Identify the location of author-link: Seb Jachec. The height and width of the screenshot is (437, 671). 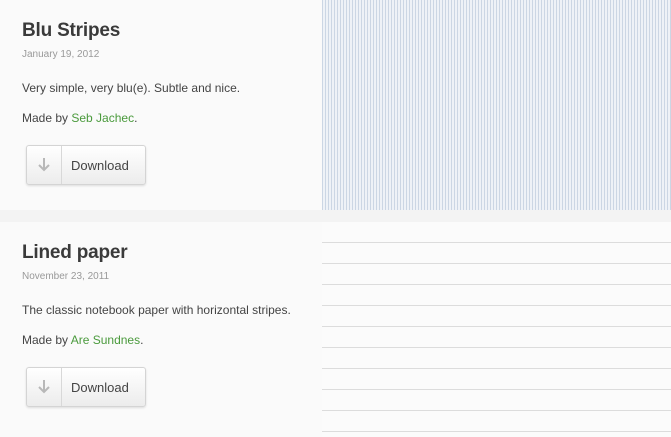
(102, 118).